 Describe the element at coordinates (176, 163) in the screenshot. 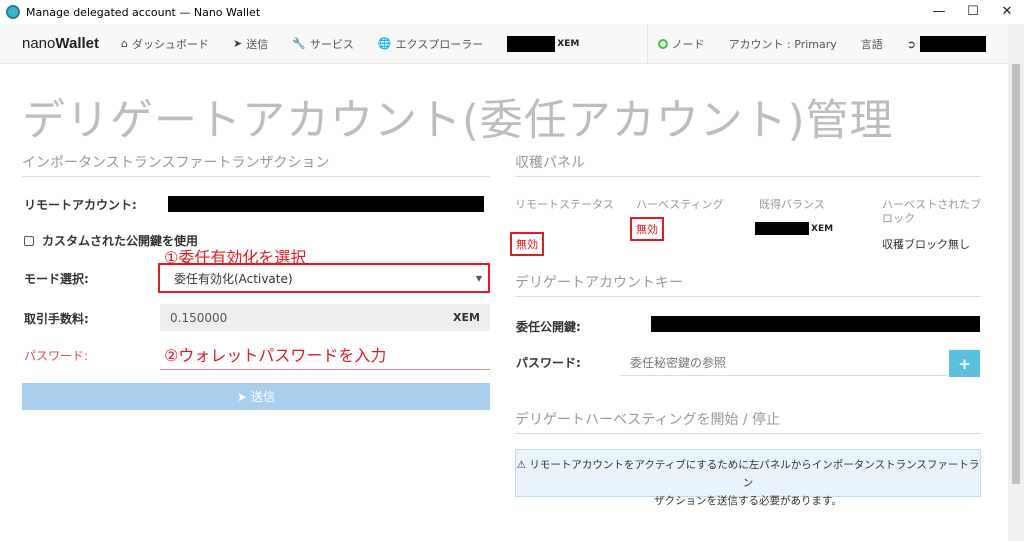

I see `importance-transfer-title: インポータンストランスファートランザクション` at that location.